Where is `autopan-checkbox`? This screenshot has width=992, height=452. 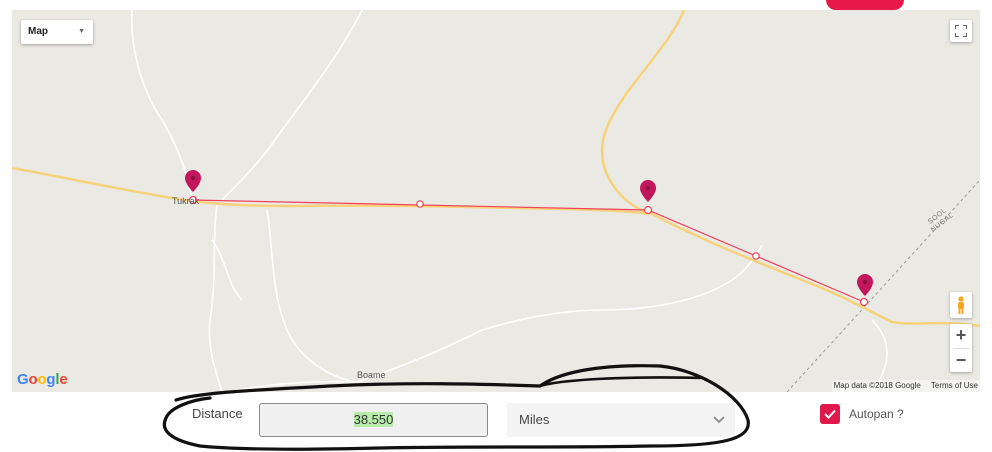 autopan-checkbox is located at coordinates (830, 414).